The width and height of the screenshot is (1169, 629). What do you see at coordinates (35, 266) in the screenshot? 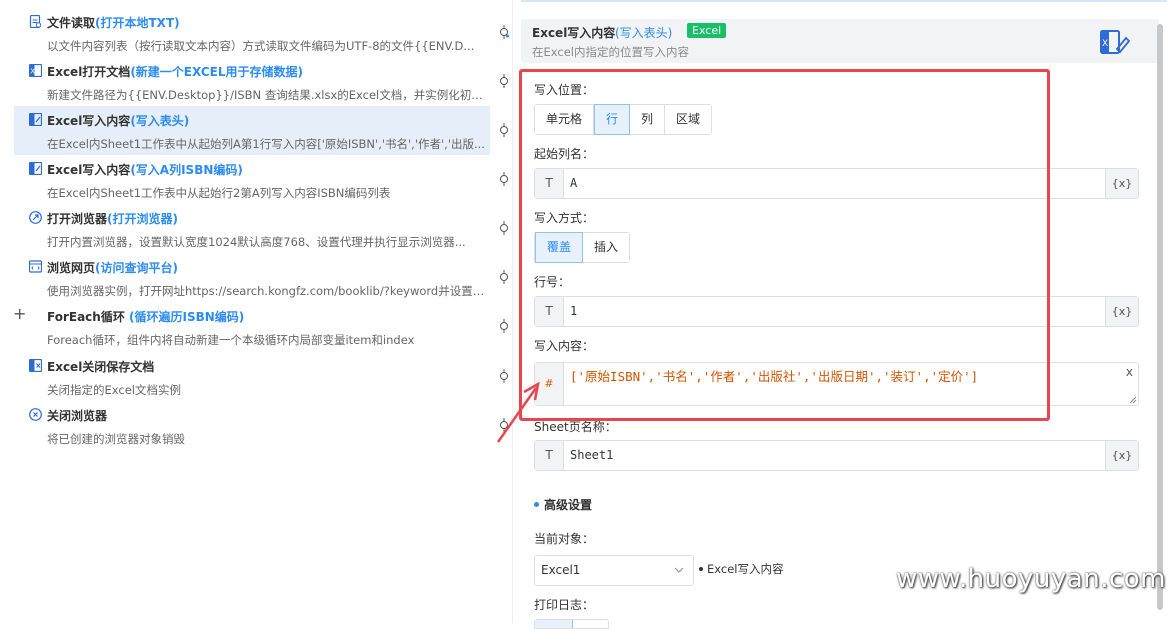
I see `browse-web-icon` at bounding box center [35, 266].